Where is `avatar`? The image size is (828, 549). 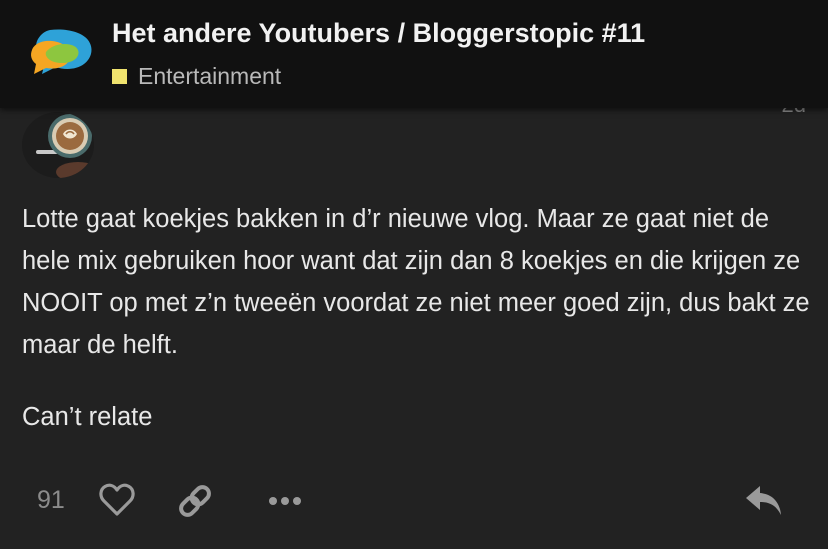
avatar is located at coordinates (58, 145).